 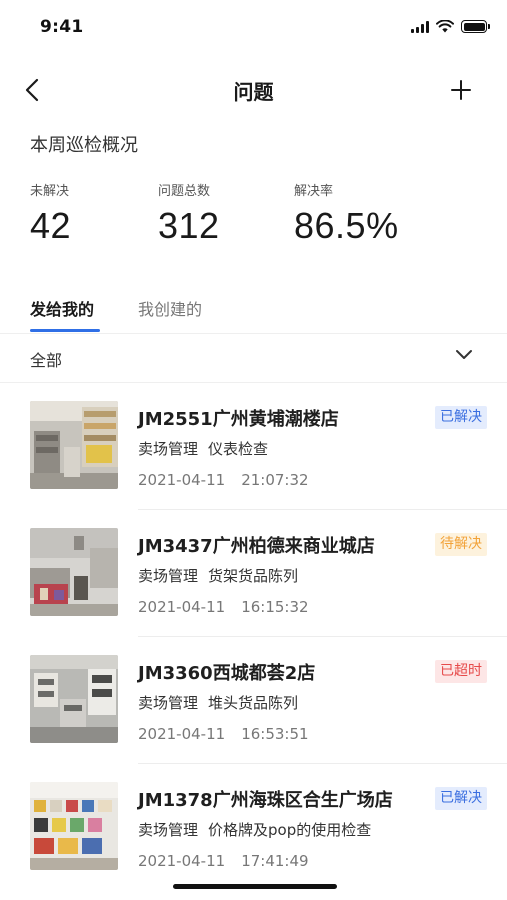 I want to click on add-issue-button, so click(x=461, y=90).